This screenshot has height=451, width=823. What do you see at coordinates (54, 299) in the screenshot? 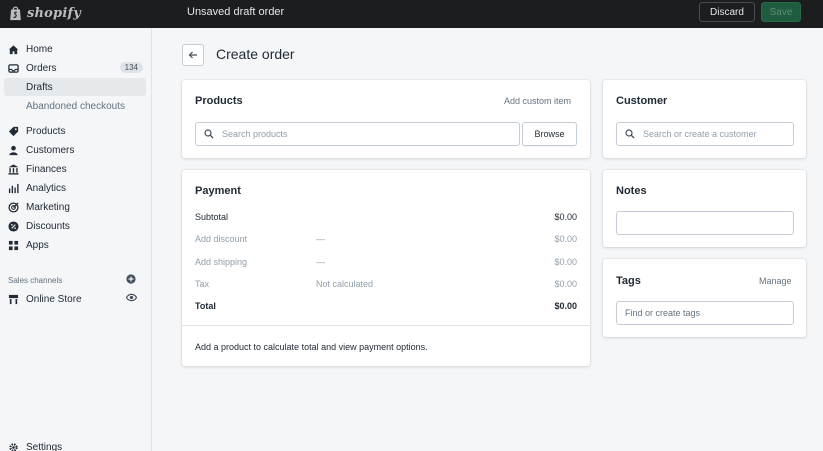
I see `sidebar-item-label: Online Store` at bounding box center [54, 299].